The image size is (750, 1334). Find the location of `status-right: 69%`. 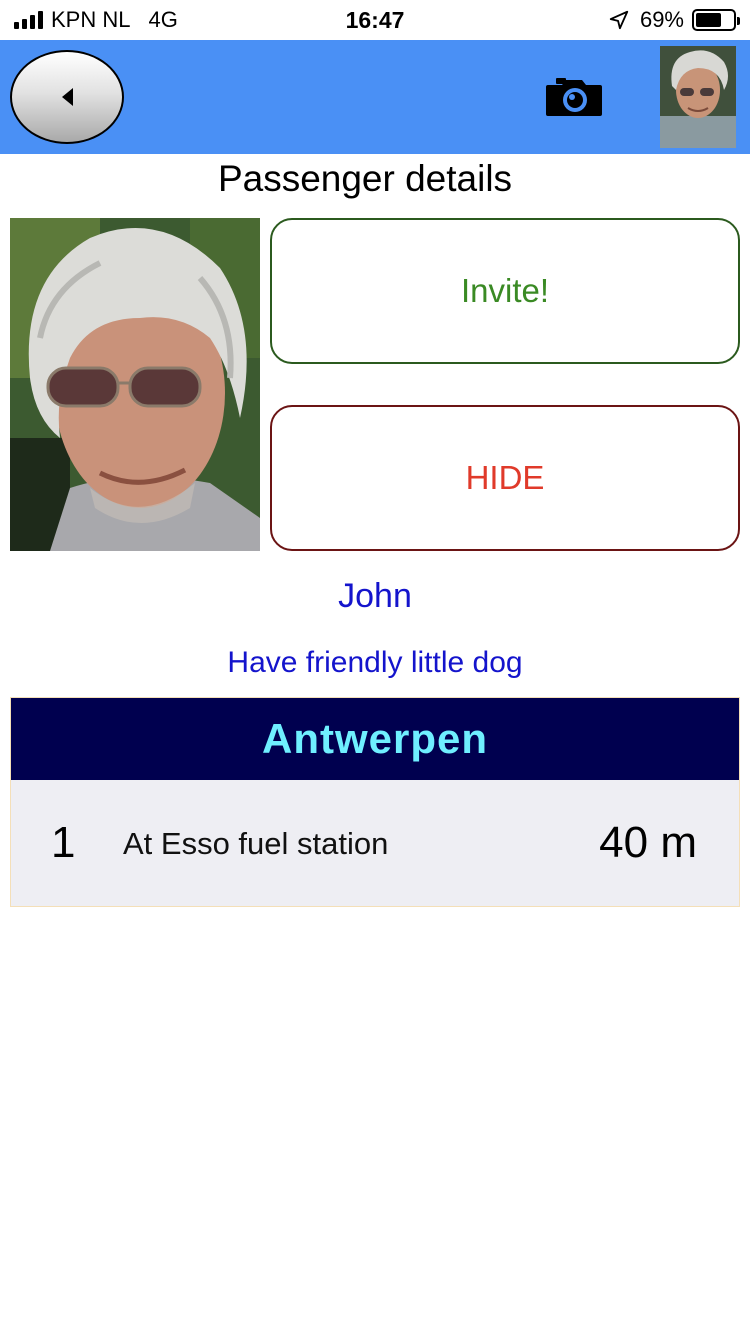

status-right: 69% is located at coordinates (674, 20).